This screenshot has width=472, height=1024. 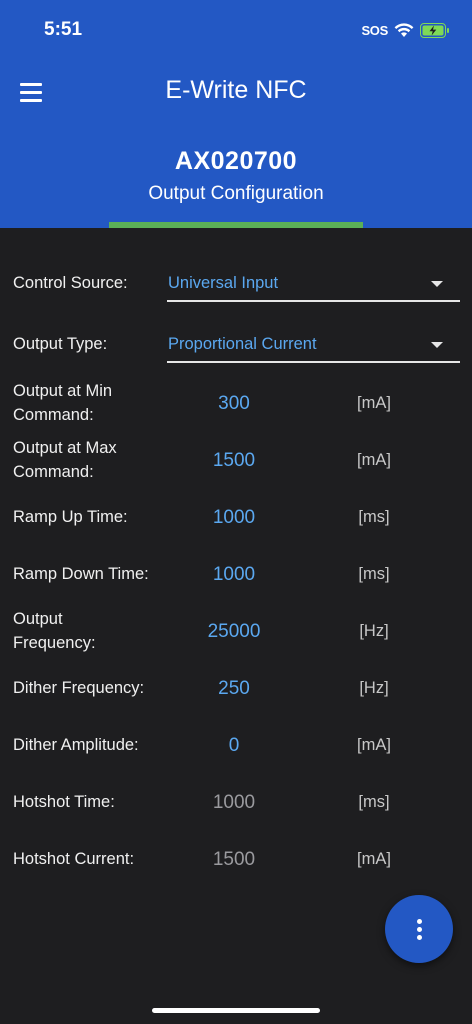 I want to click on battery-charging-icon, so click(x=434, y=30).